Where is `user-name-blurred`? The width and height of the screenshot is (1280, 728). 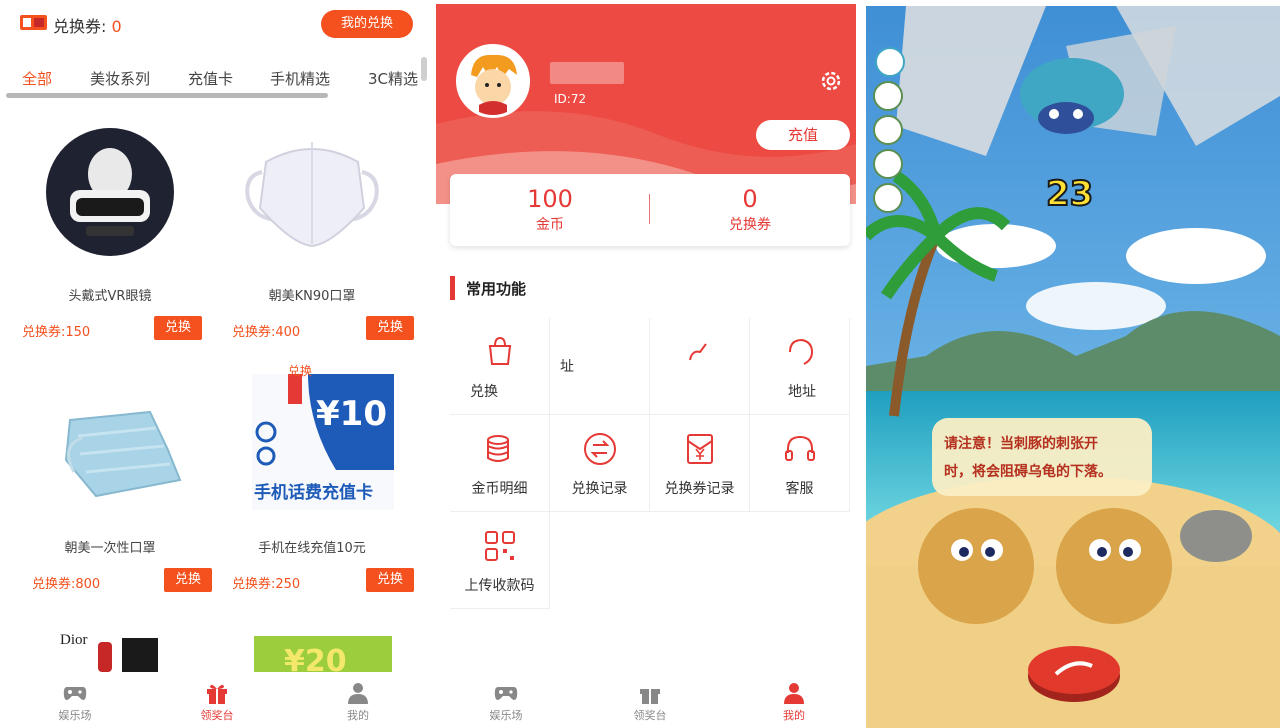 user-name-blurred is located at coordinates (587, 73).